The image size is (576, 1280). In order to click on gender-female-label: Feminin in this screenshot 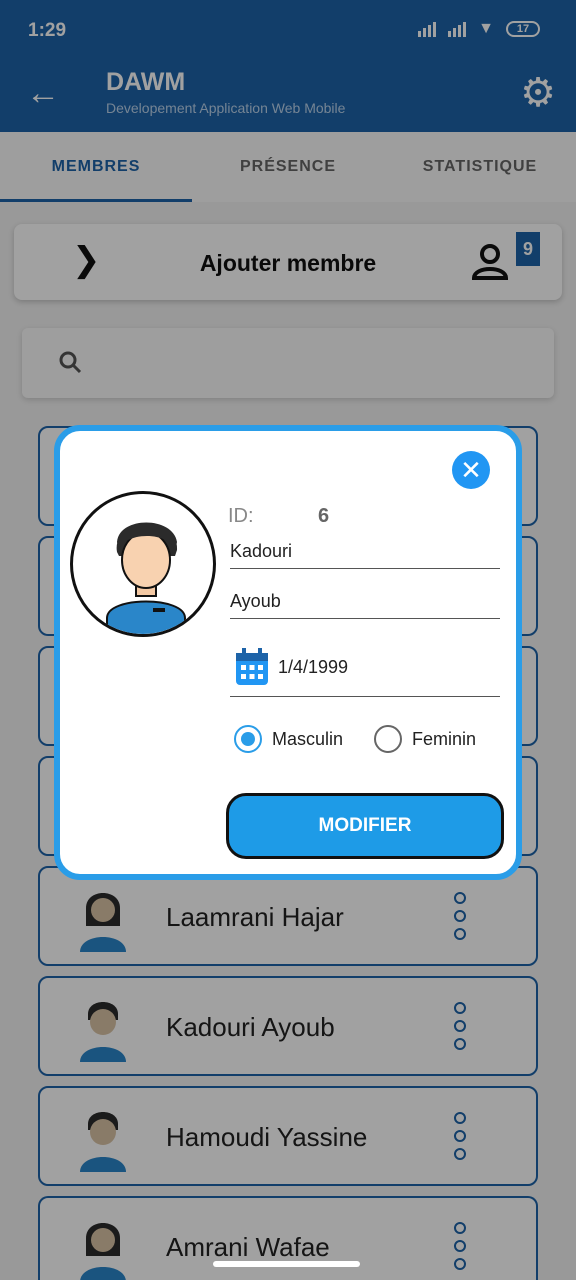, I will do `click(444, 738)`.